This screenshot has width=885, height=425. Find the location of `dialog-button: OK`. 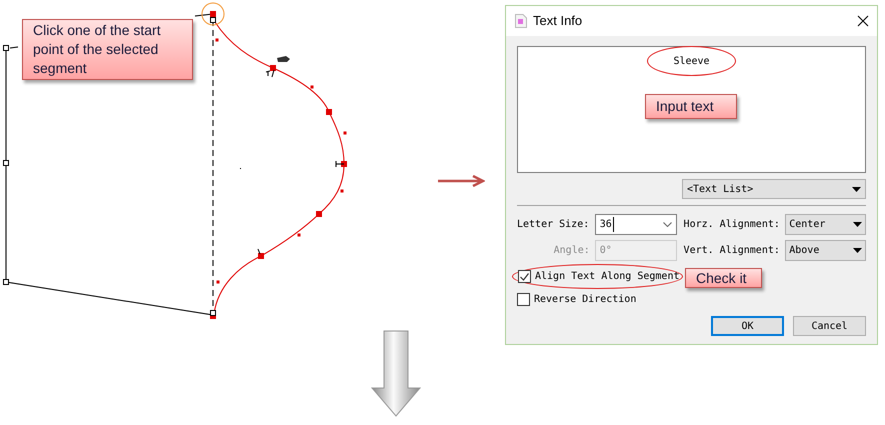

dialog-button: OK is located at coordinates (747, 326).